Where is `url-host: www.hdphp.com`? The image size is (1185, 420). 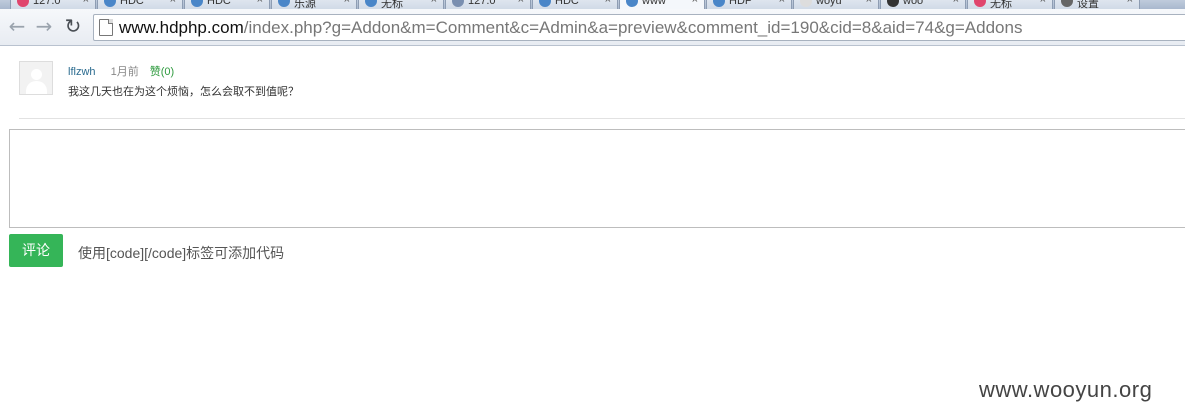
url-host: www.hdphp.com is located at coordinates (181, 27).